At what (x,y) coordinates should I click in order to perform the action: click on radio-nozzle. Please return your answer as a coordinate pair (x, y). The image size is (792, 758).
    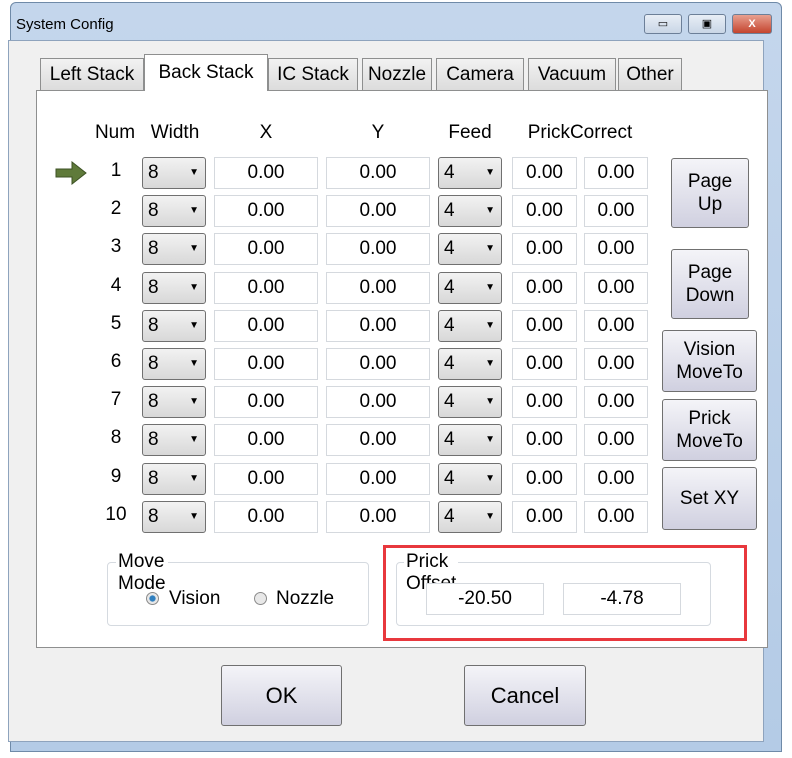
    Looking at the image, I should click on (260, 598).